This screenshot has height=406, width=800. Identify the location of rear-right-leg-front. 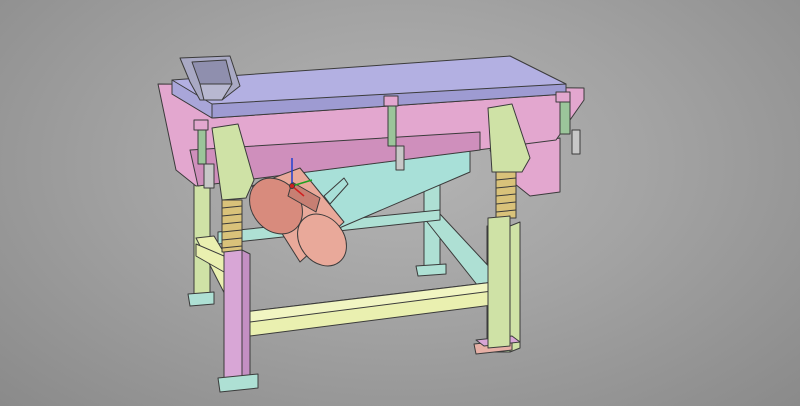
(515, 287).